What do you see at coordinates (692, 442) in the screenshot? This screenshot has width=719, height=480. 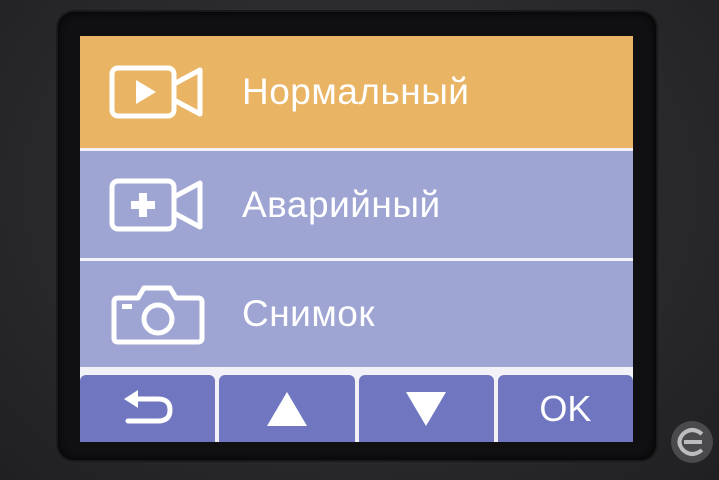 I see `site-logo-icon` at bounding box center [692, 442].